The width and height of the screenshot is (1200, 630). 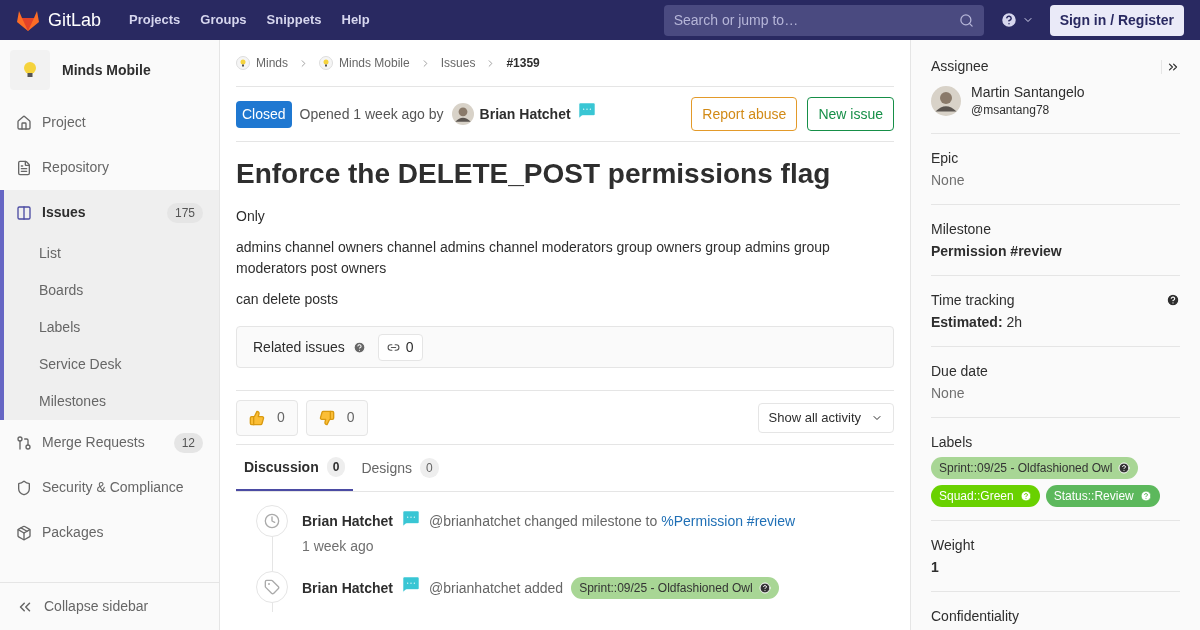 I want to click on clock-icon, so click(x=272, y=521).